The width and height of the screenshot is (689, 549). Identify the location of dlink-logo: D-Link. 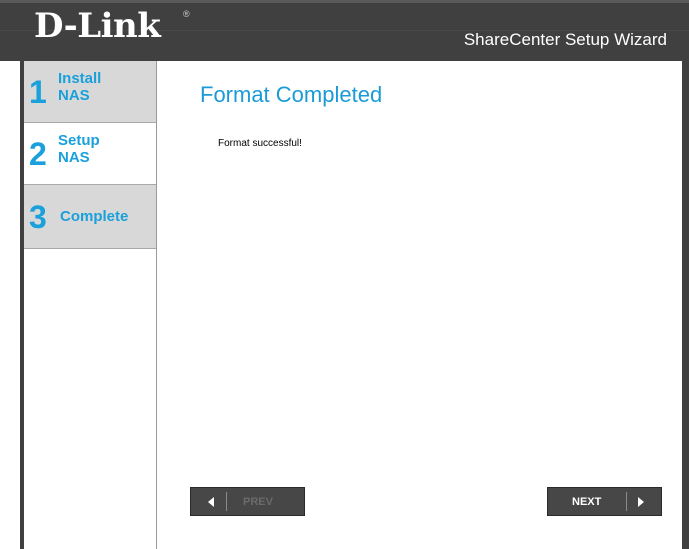
(97, 26).